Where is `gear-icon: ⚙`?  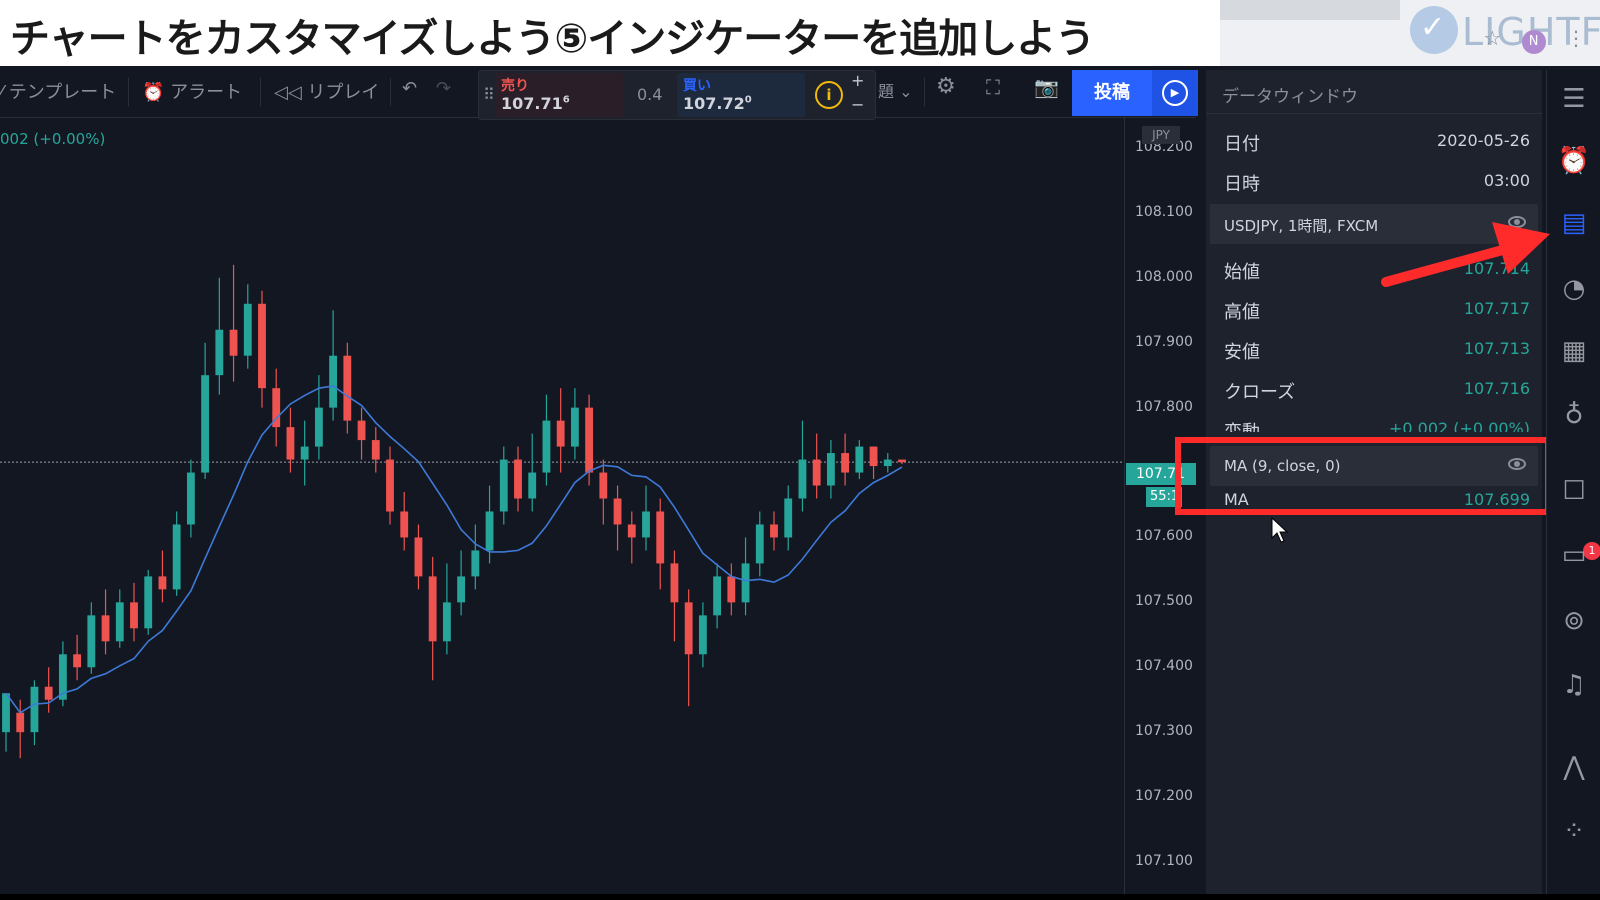
gear-icon: ⚙ is located at coordinates (946, 86).